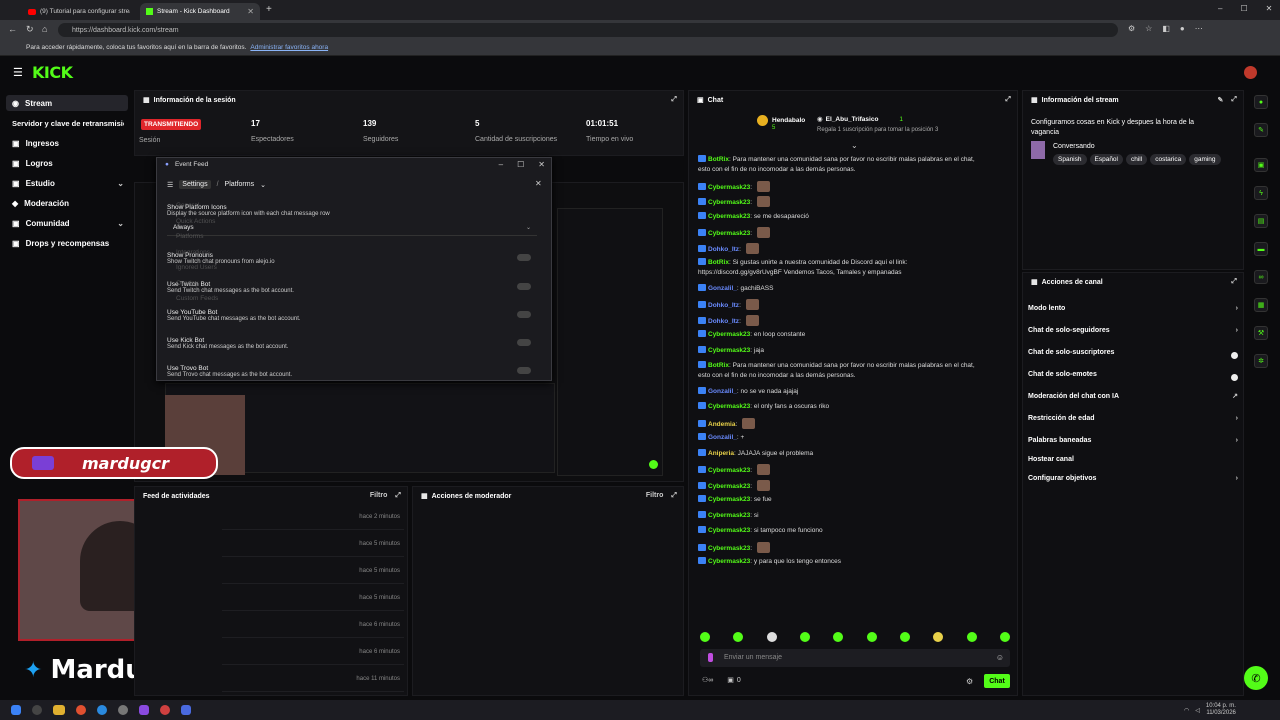  I want to click on emoji-icon: ☺, so click(1000, 657).